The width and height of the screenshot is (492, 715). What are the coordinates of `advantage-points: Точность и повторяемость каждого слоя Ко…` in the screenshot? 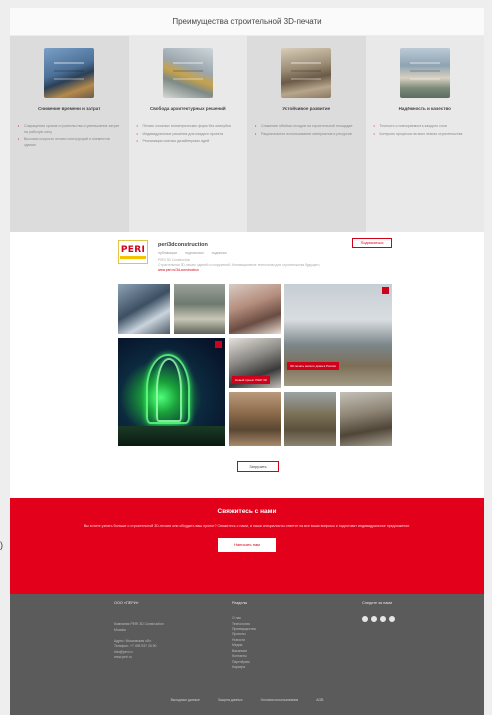 It's located at (425, 130).